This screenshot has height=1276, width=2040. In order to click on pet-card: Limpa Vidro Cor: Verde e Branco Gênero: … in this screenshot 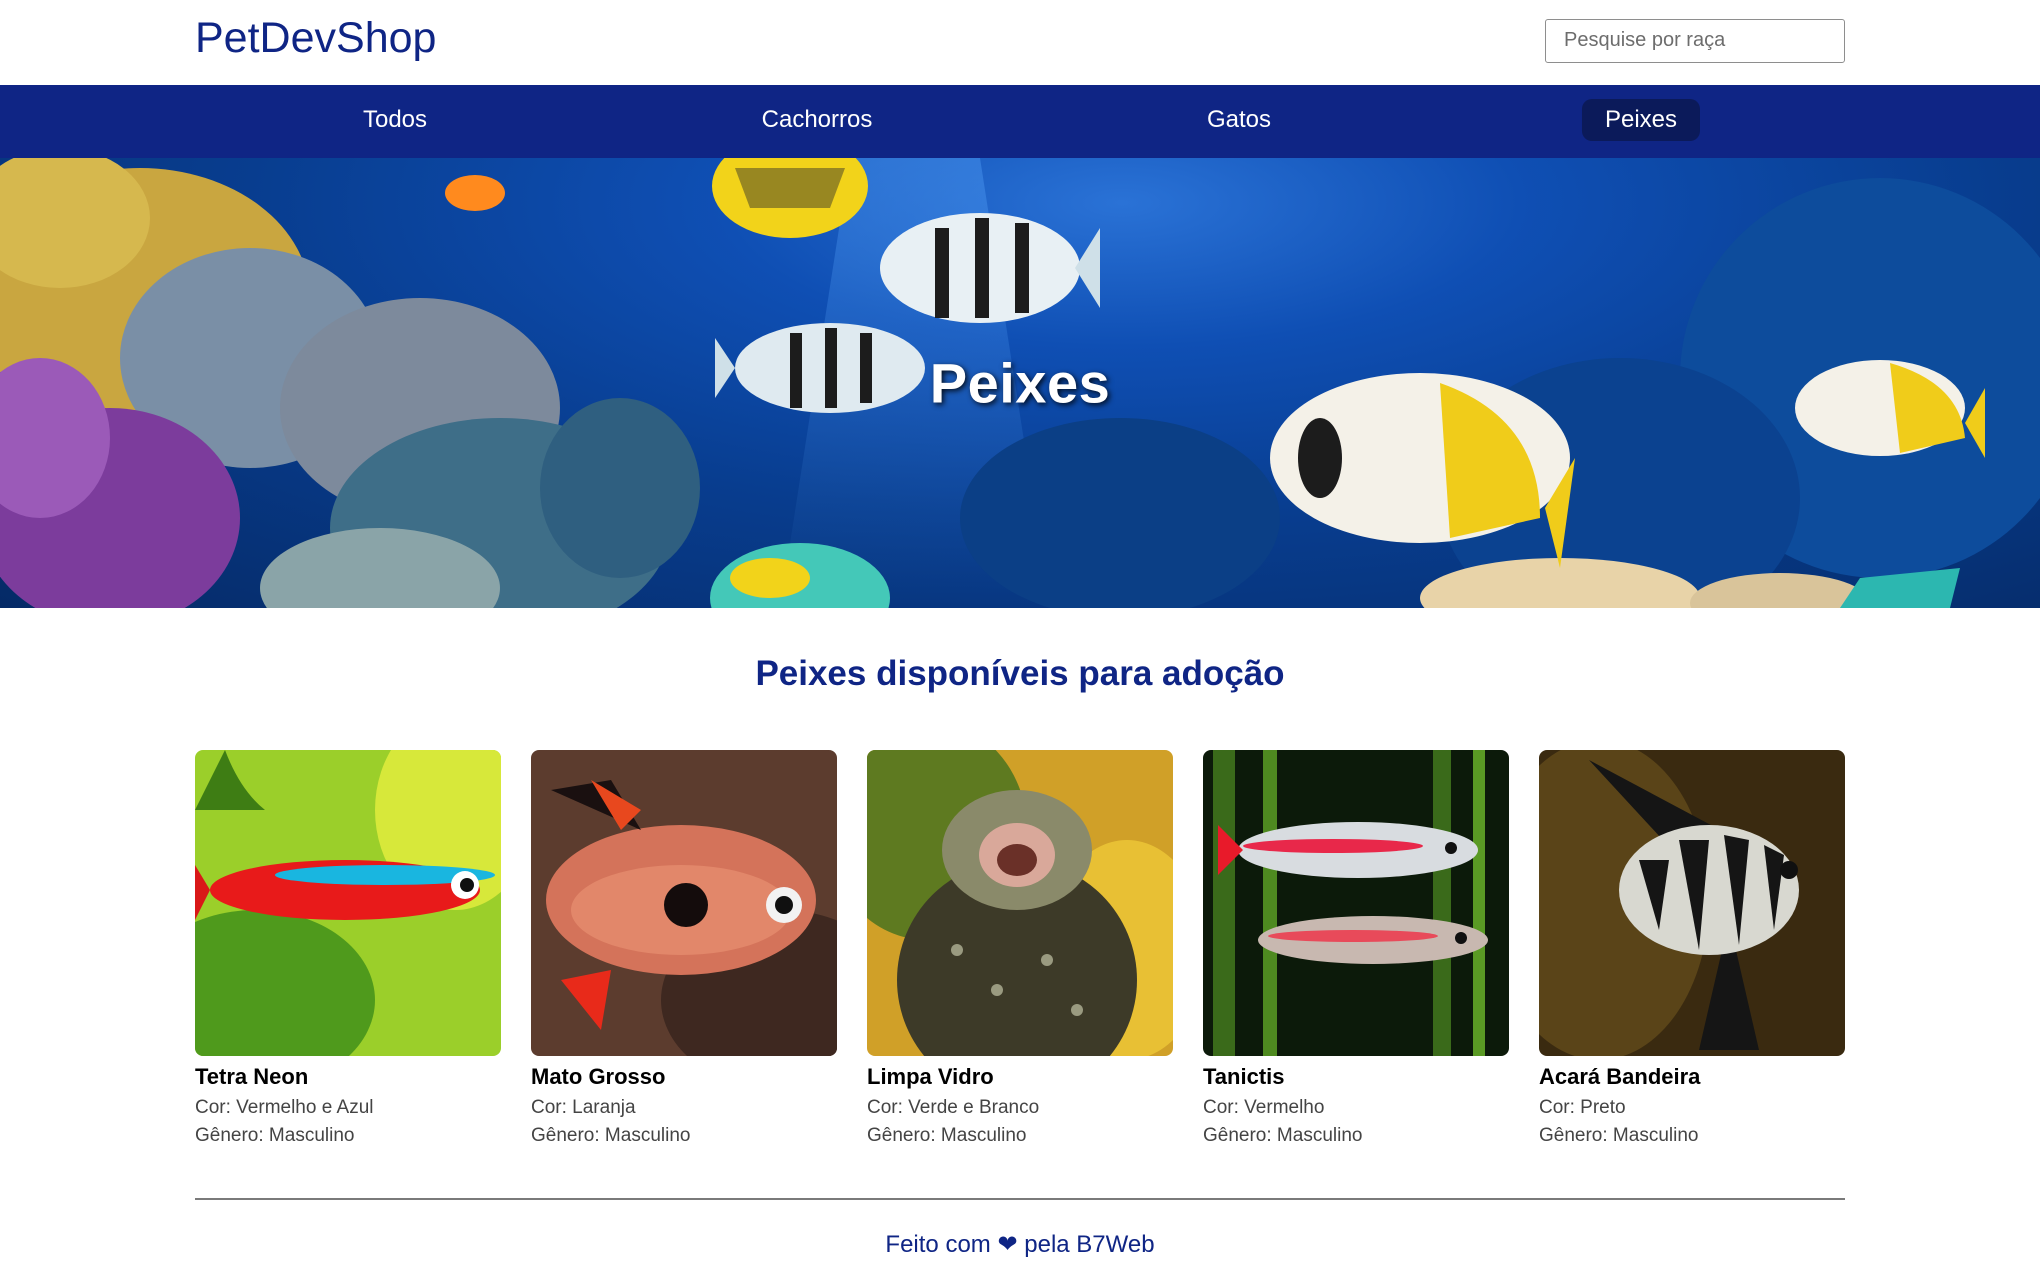, I will do `click(1020, 950)`.